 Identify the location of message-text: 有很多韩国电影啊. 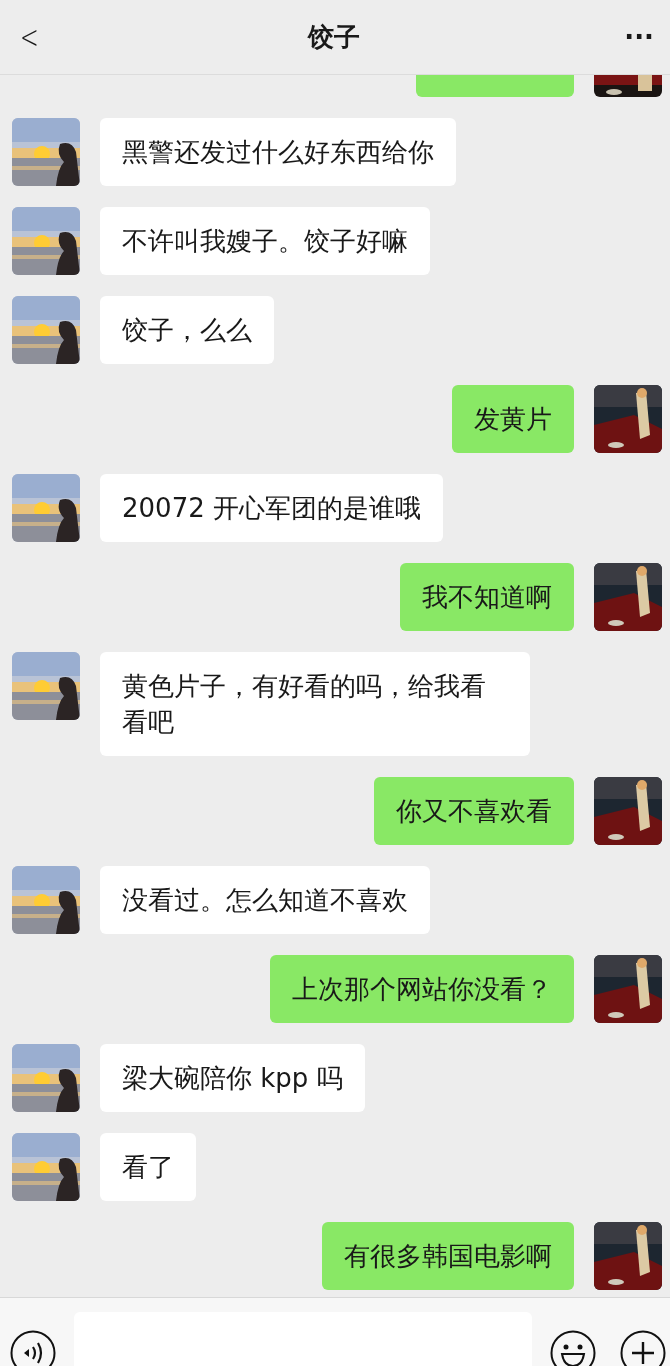
(448, 1256).